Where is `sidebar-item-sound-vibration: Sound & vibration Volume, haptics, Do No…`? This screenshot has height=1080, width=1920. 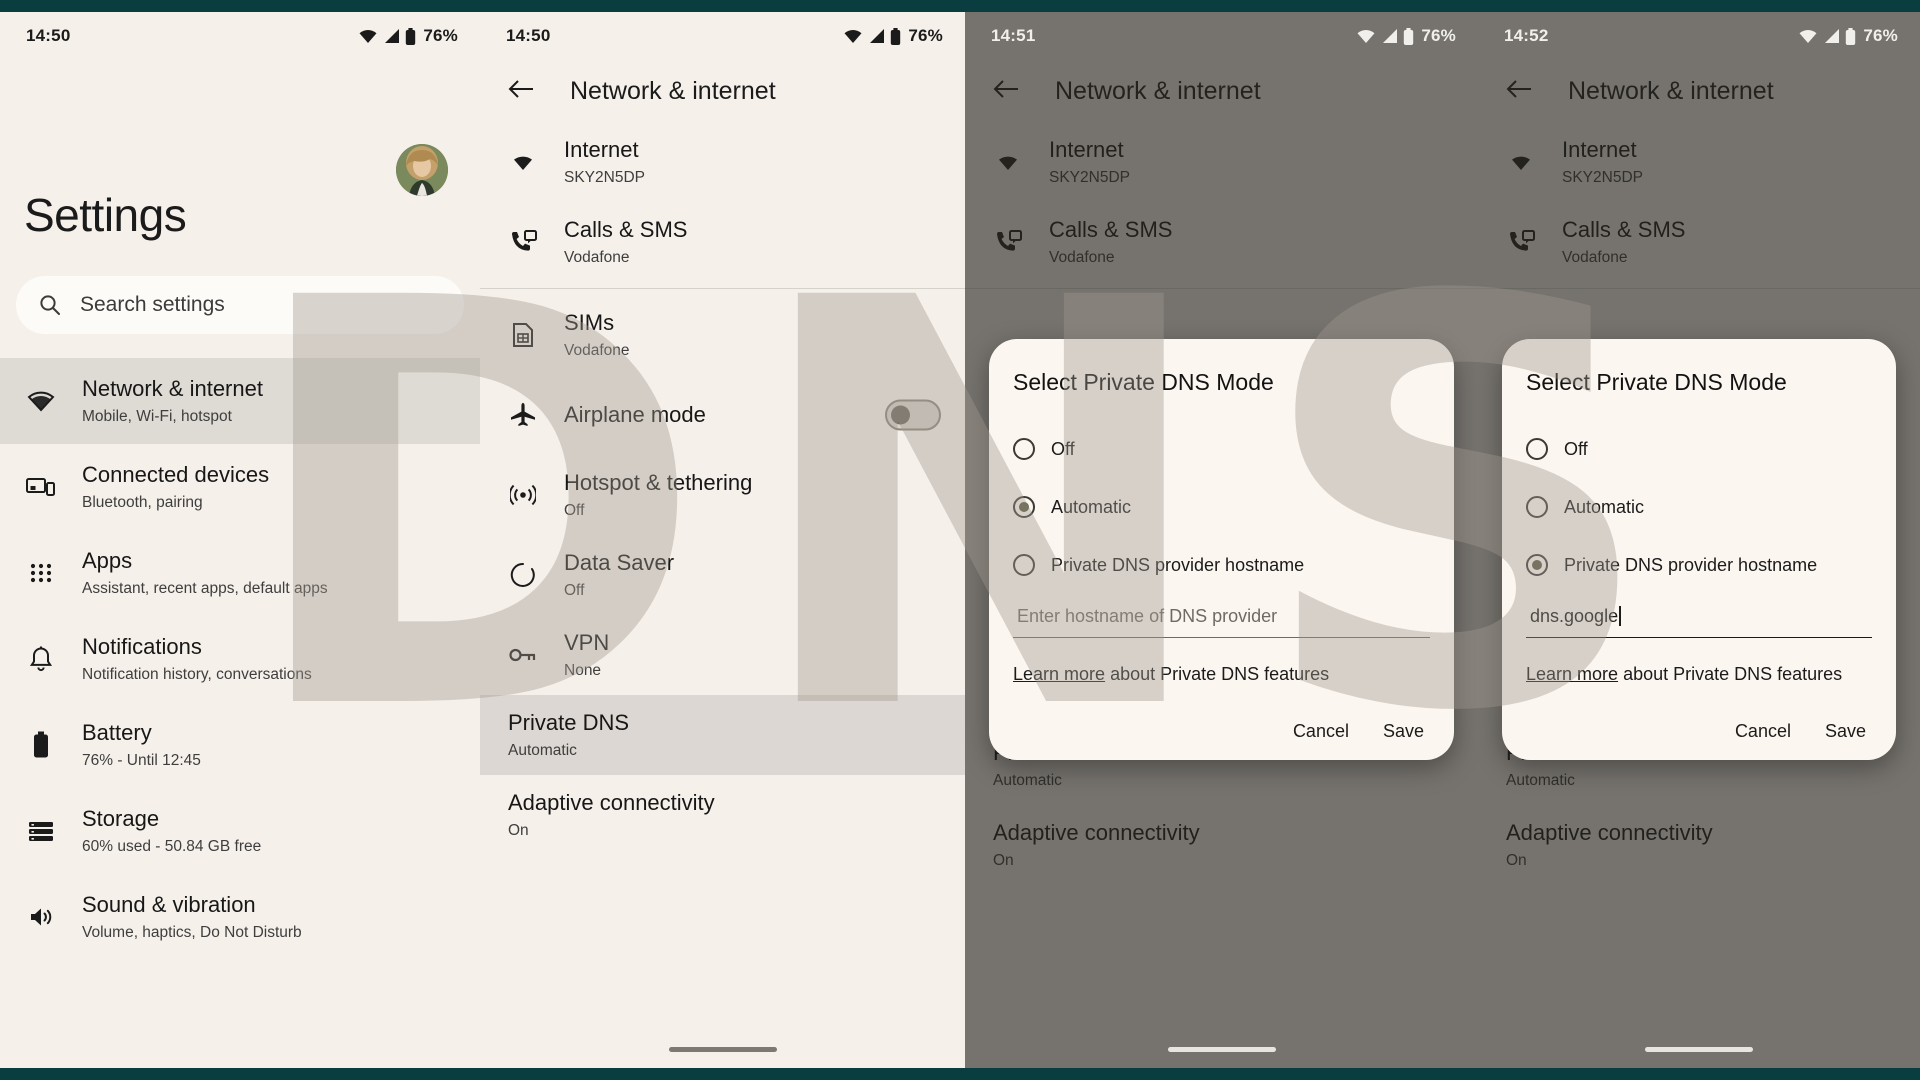
sidebar-item-sound-vibration: Sound & vibration Volume, haptics, Do No… is located at coordinates (240, 917).